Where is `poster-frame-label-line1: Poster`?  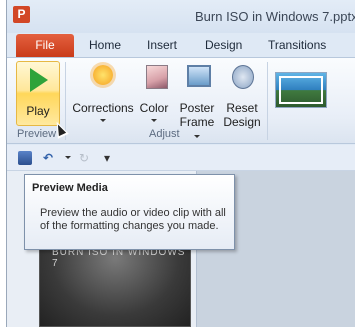 poster-frame-label-line1: Poster is located at coordinates (197, 108).